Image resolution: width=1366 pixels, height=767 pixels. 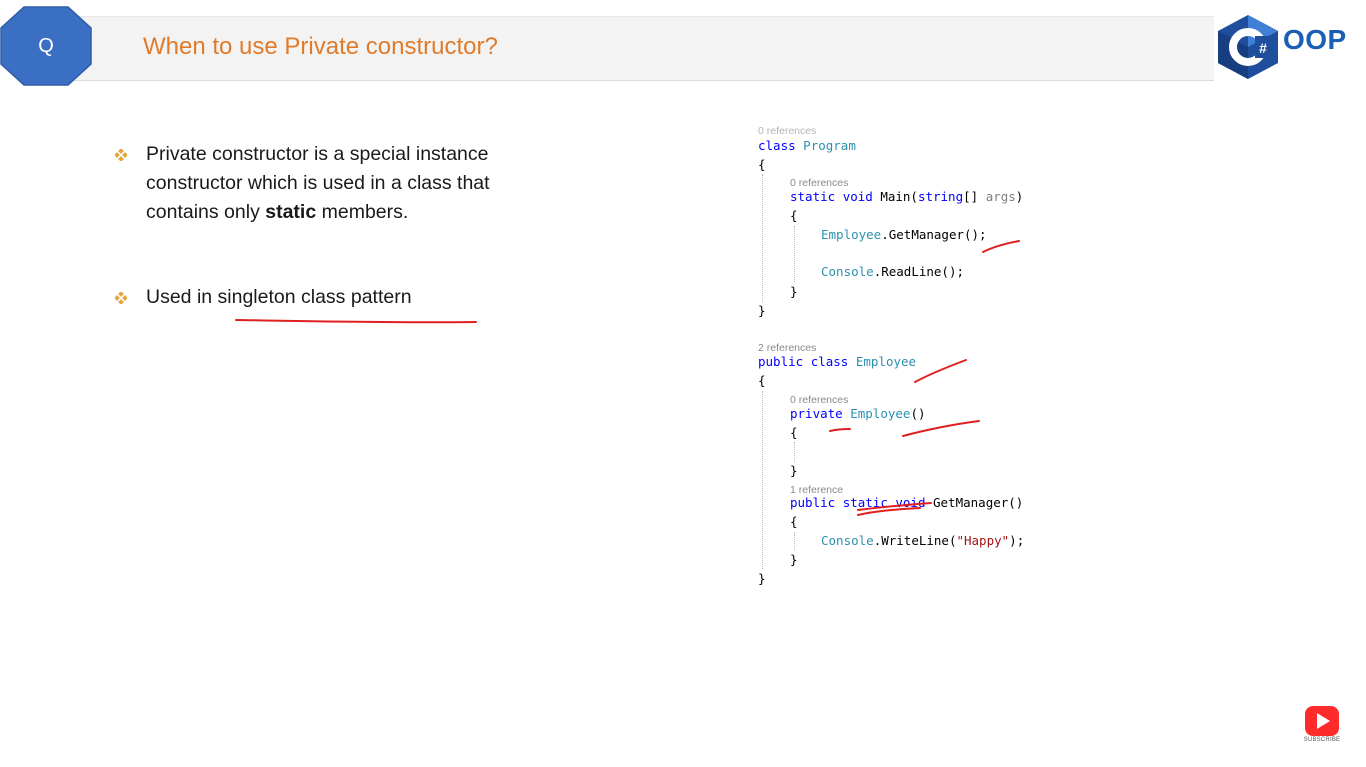 What do you see at coordinates (904, 234) in the screenshot?
I see `code-line-getmanager-call: Employee.GetManager();` at bounding box center [904, 234].